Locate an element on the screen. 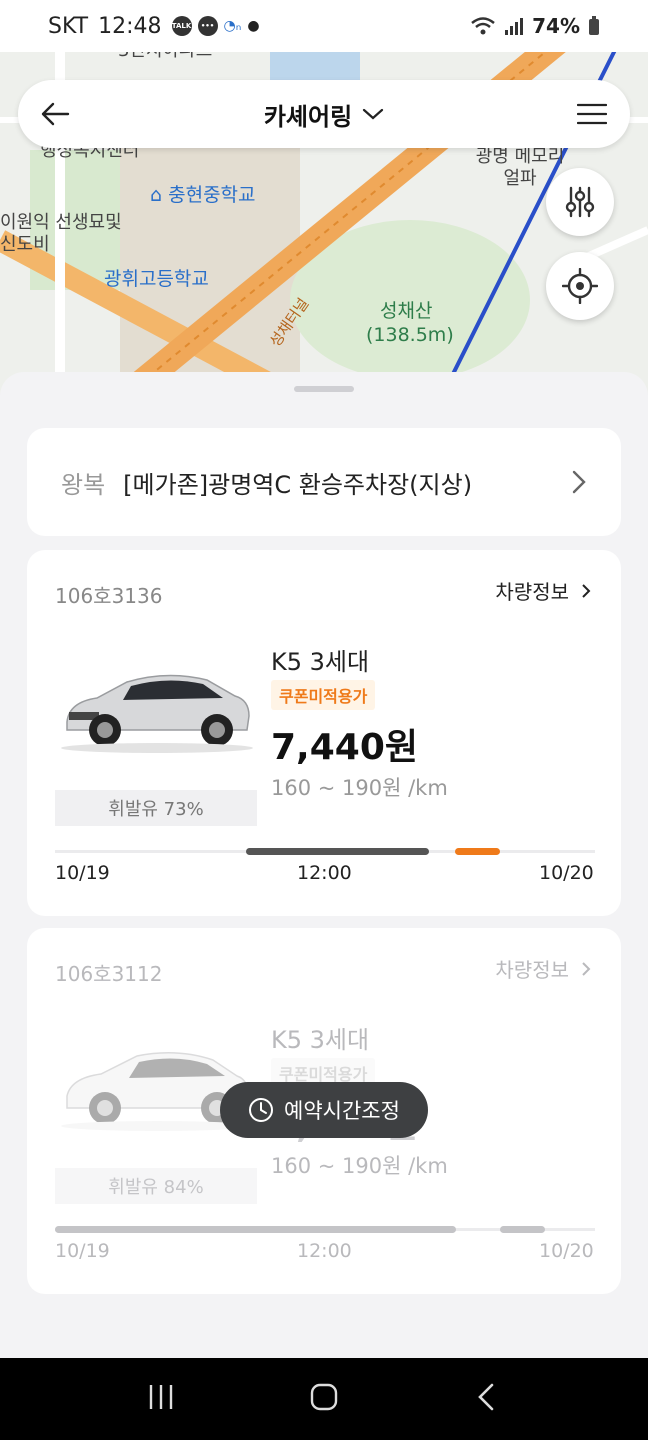  home-button is located at coordinates (324, 1399).